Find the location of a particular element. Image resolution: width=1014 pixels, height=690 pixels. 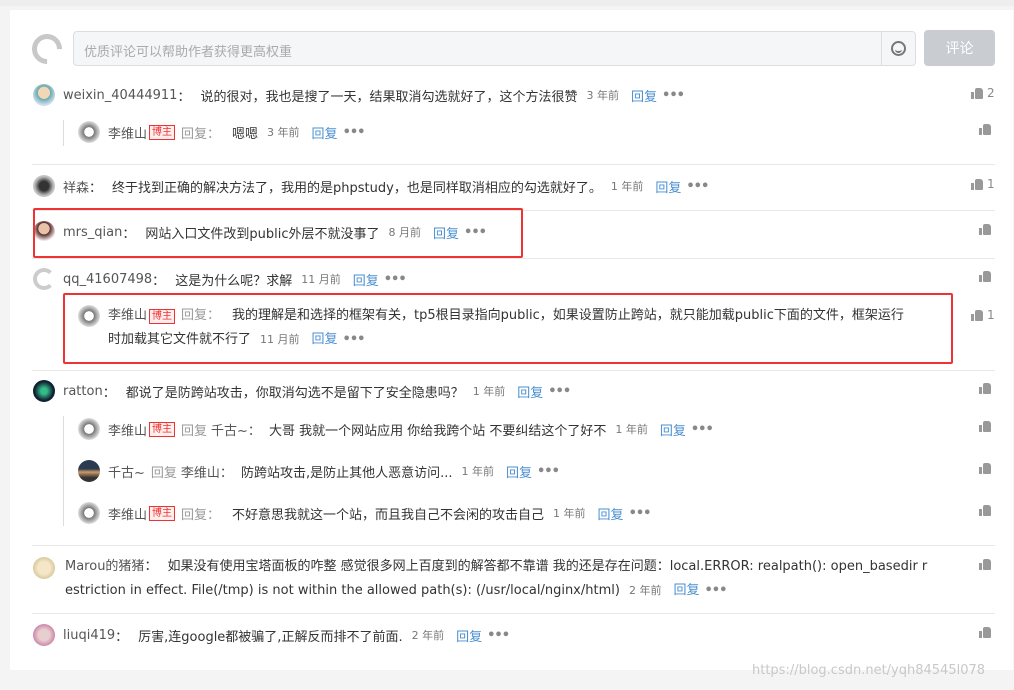

comment-author: qq_41607498 is located at coordinates (107, 279).